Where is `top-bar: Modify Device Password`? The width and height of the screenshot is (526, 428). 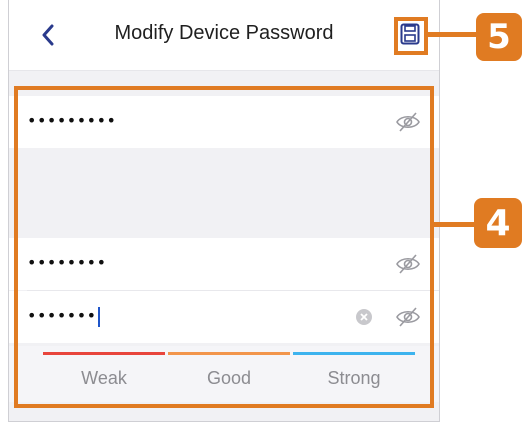 top-bar: Modify Device Password is located at coordinates (224, 35).